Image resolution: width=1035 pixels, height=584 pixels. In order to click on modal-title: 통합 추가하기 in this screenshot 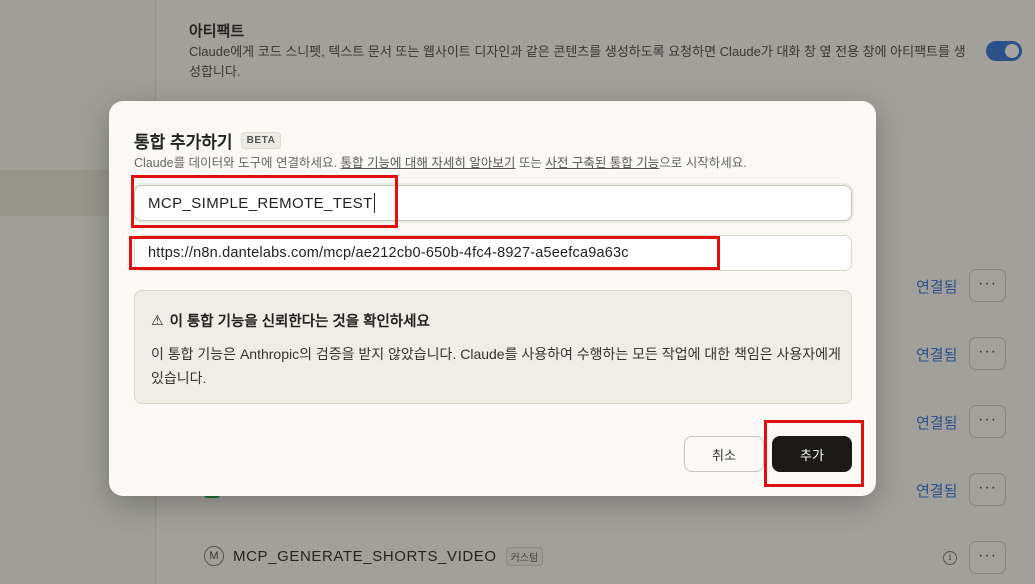, I will do `click(183, 142)`.